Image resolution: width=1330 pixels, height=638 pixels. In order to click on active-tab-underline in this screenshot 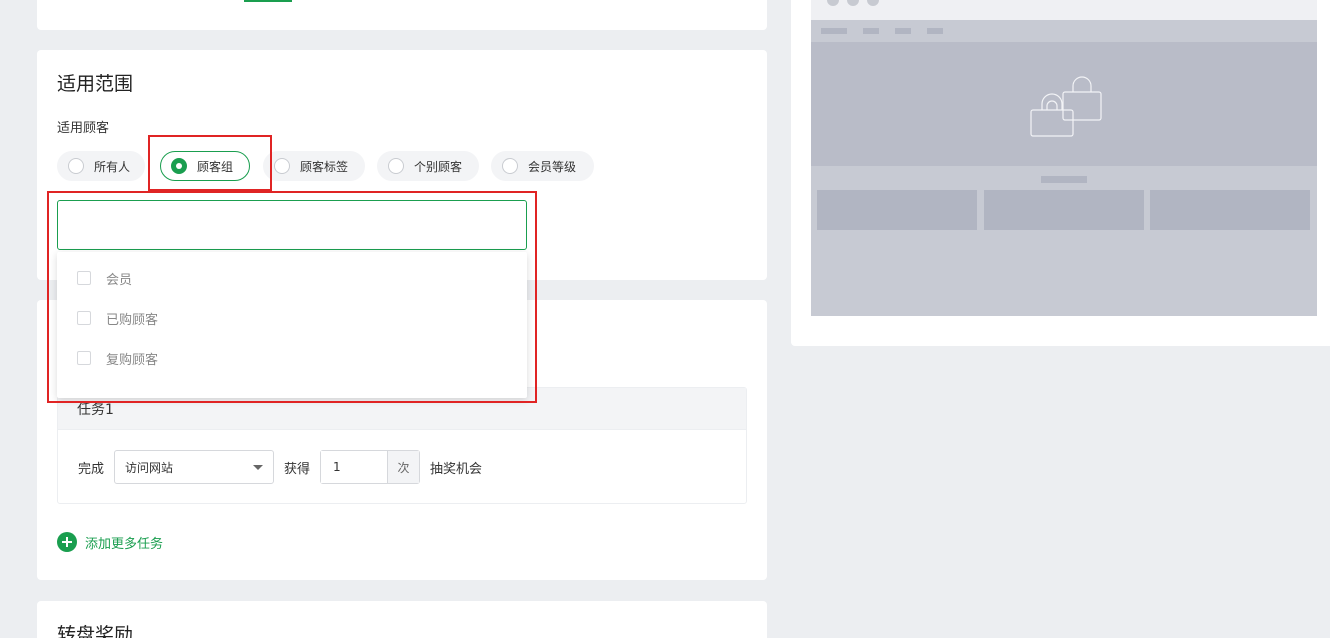, I will do `click(268, 1)`.